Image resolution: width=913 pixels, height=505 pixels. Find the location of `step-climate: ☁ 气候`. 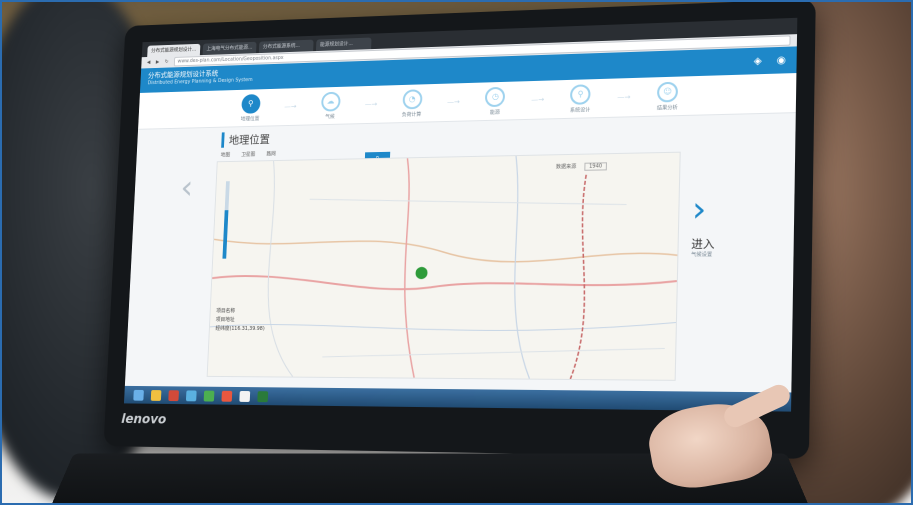

step-climate: ☁ 气候 is located at coordinates (330, 105).